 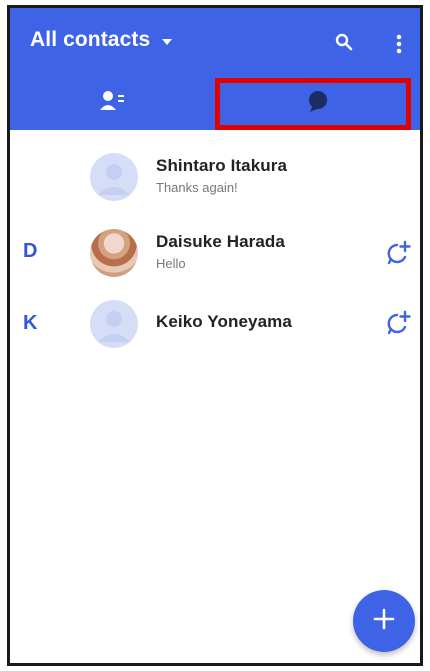 What do you see at coordinates (222, 165) in the screenshot?
I see `contact-name: Shintaro Itakura` at bounding box center [222, 165].